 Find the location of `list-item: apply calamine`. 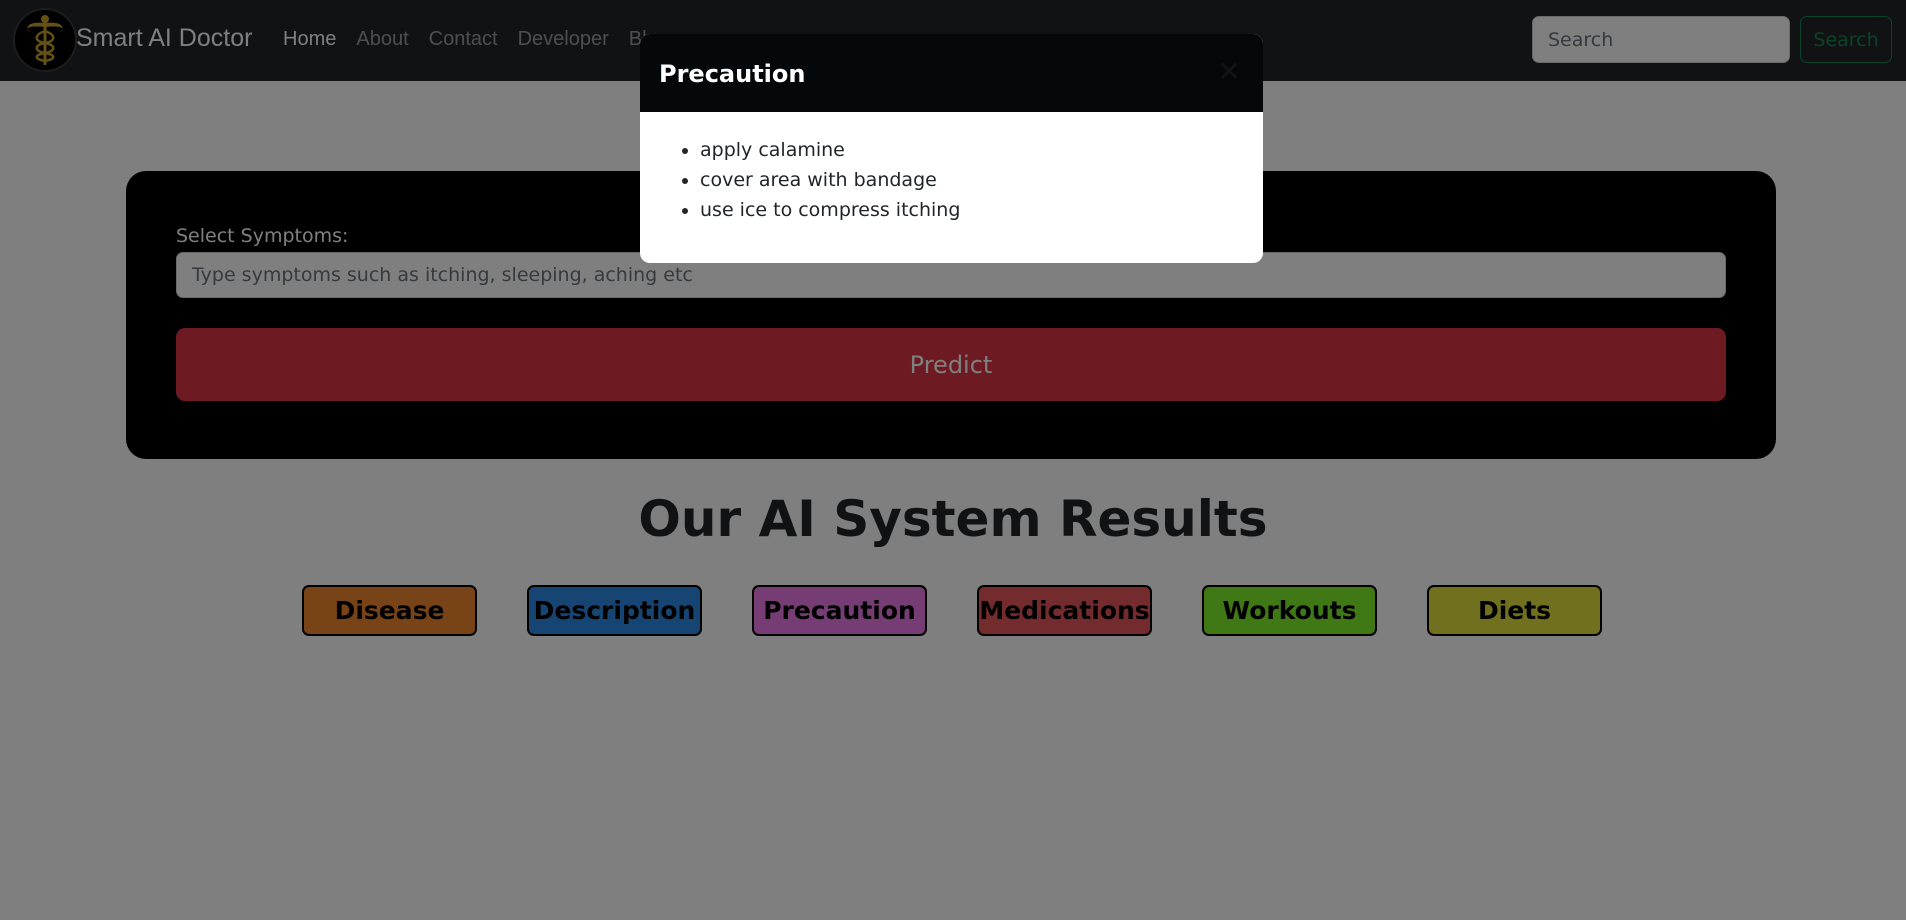

list-item: apply calamine is located at coordinates (830, 150).